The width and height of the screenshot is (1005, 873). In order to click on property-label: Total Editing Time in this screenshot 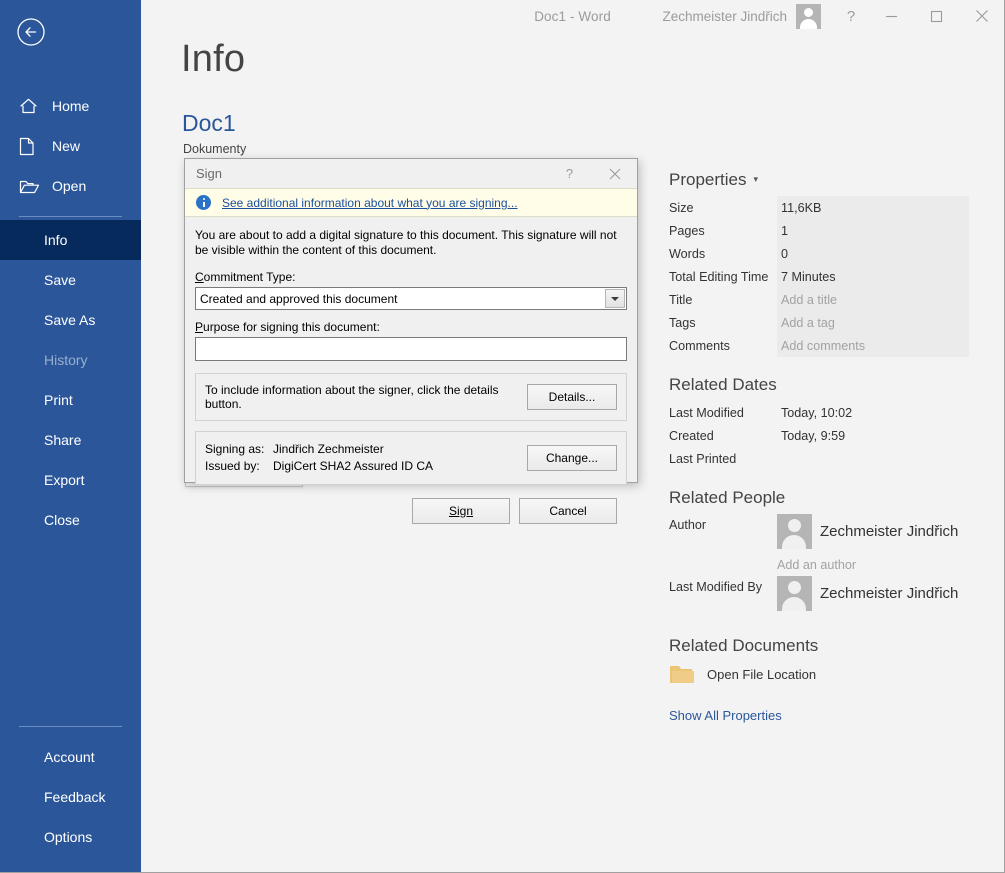, I will do `click(719, 276)`.